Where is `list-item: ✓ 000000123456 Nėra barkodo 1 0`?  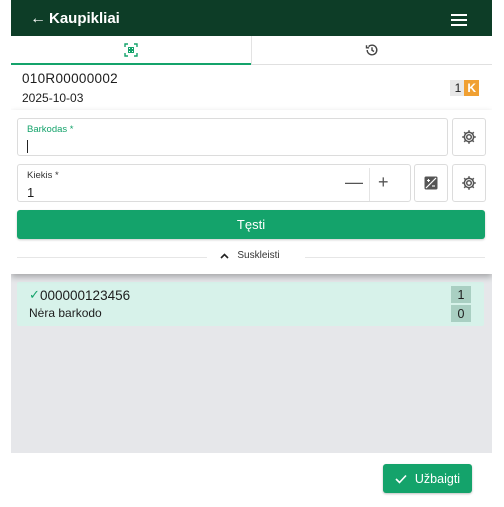
list-item: ✓ 000000123456 Nėra barkodo 1 0 is located at coordinates (250, 304).